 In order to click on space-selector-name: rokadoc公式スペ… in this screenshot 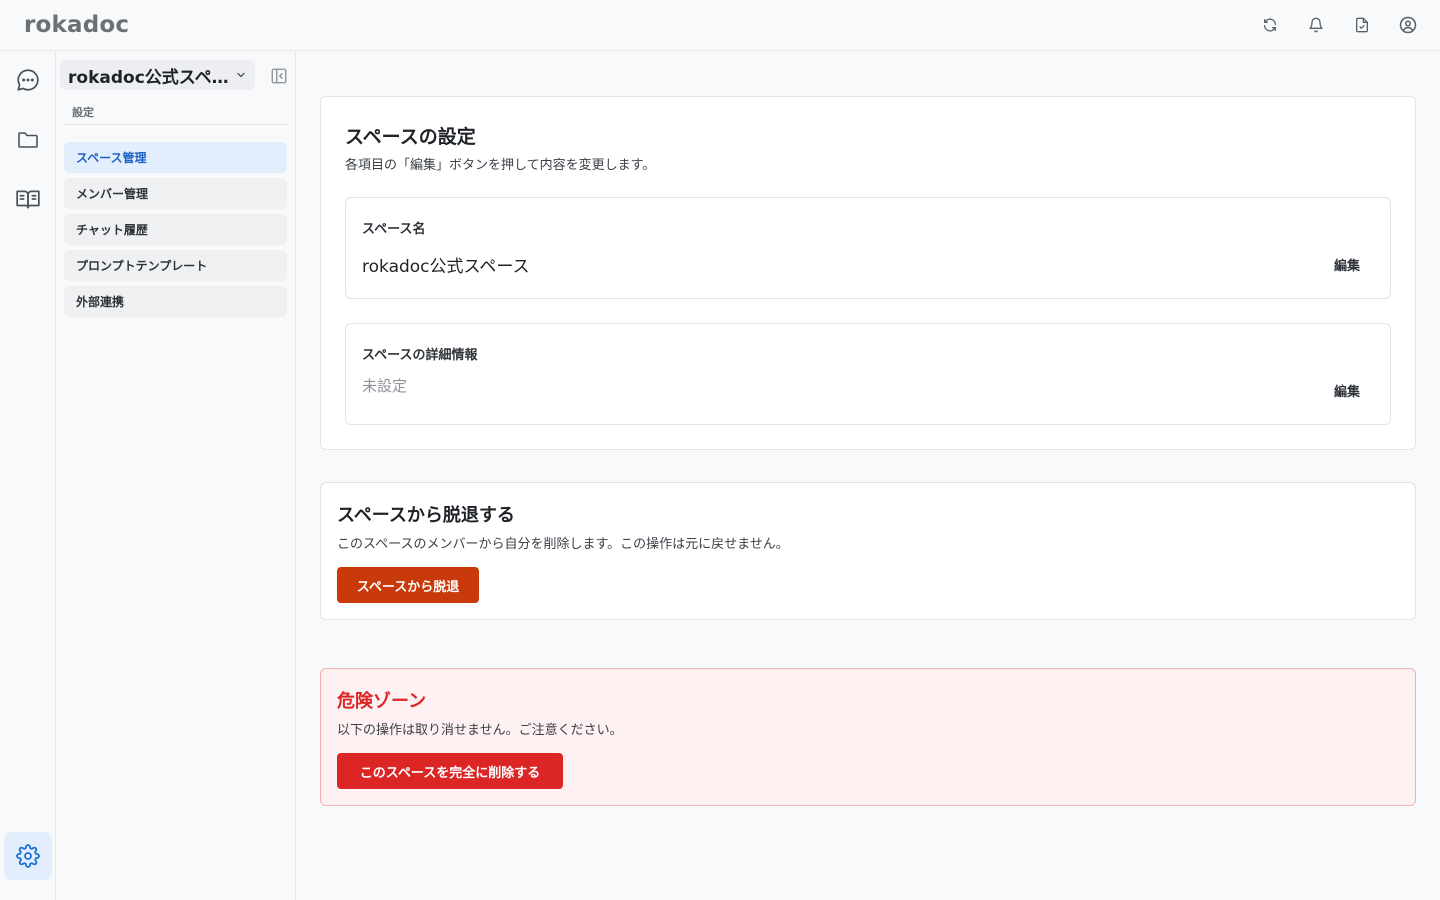, I will do `click(148, 77)`.